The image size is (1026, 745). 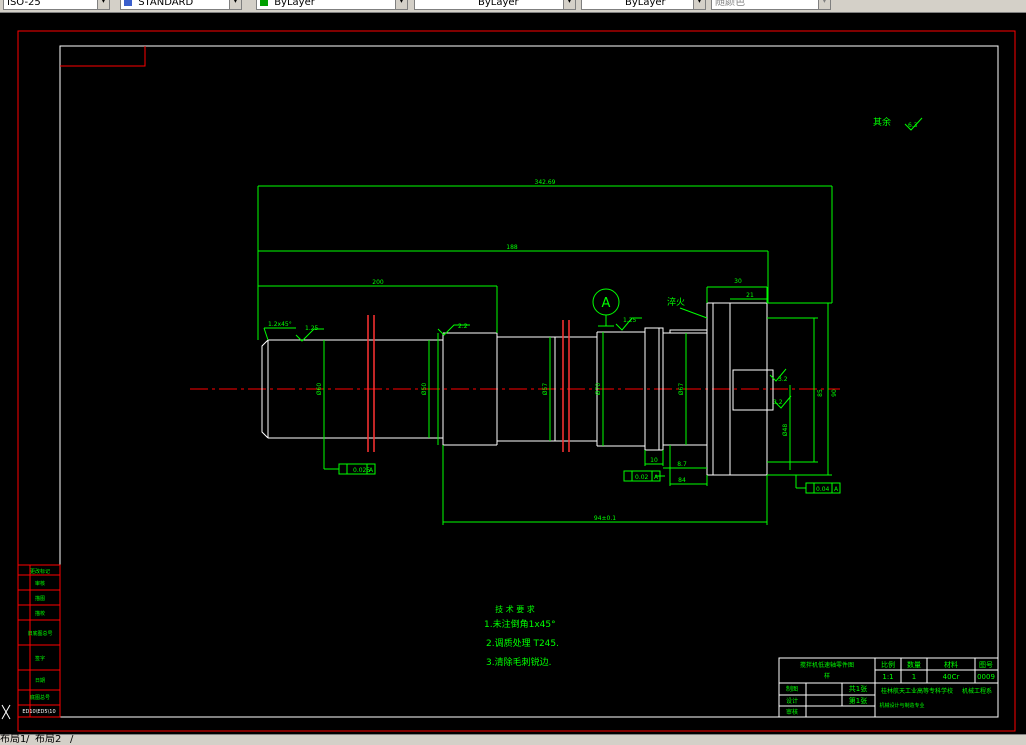 What do you see at coordinates (654, 460) in the screenshot?
I see `dim-10: 10` at bounding box center [654, 460].